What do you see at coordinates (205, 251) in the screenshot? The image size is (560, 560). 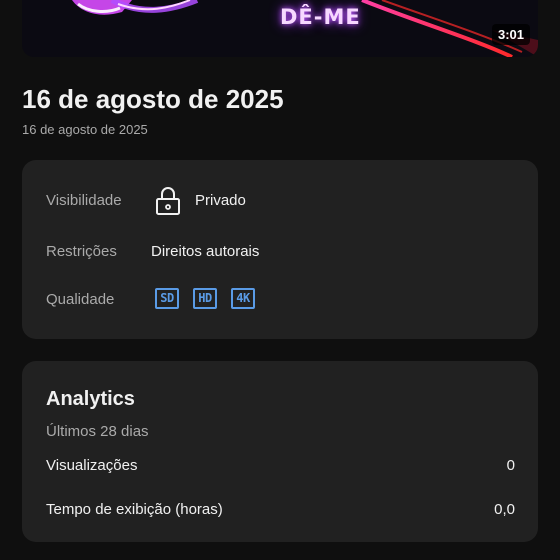 I see `restrictions-value: Direitos autorais` at bounding box center [205, 251].